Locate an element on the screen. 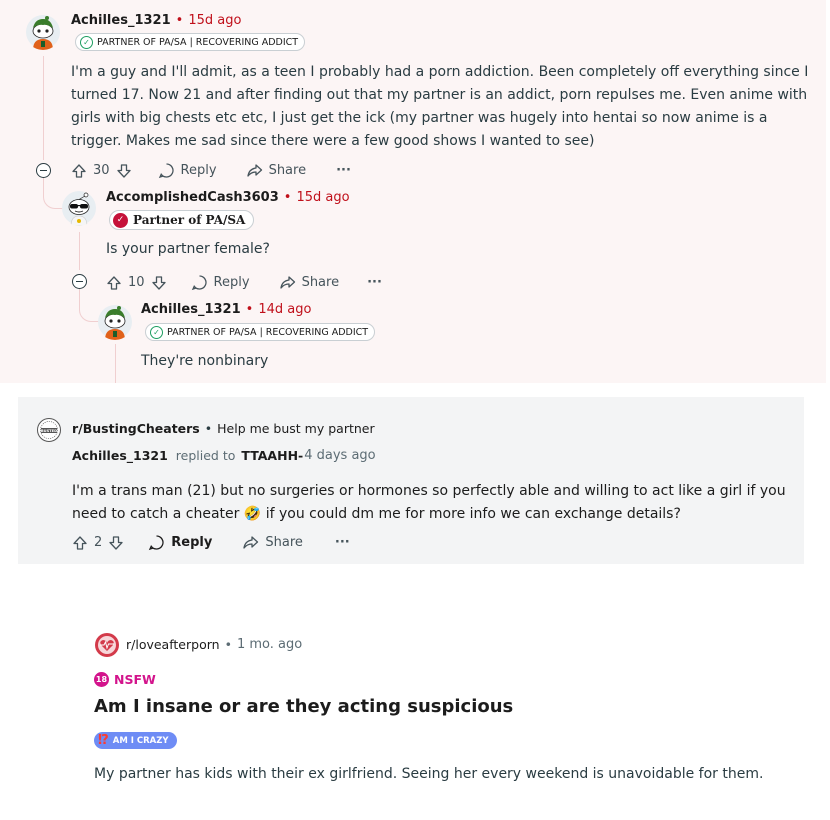 The width and height of the screenshot is (830, 820). svg-text: BUSTED is located at coordinates (49, 431).